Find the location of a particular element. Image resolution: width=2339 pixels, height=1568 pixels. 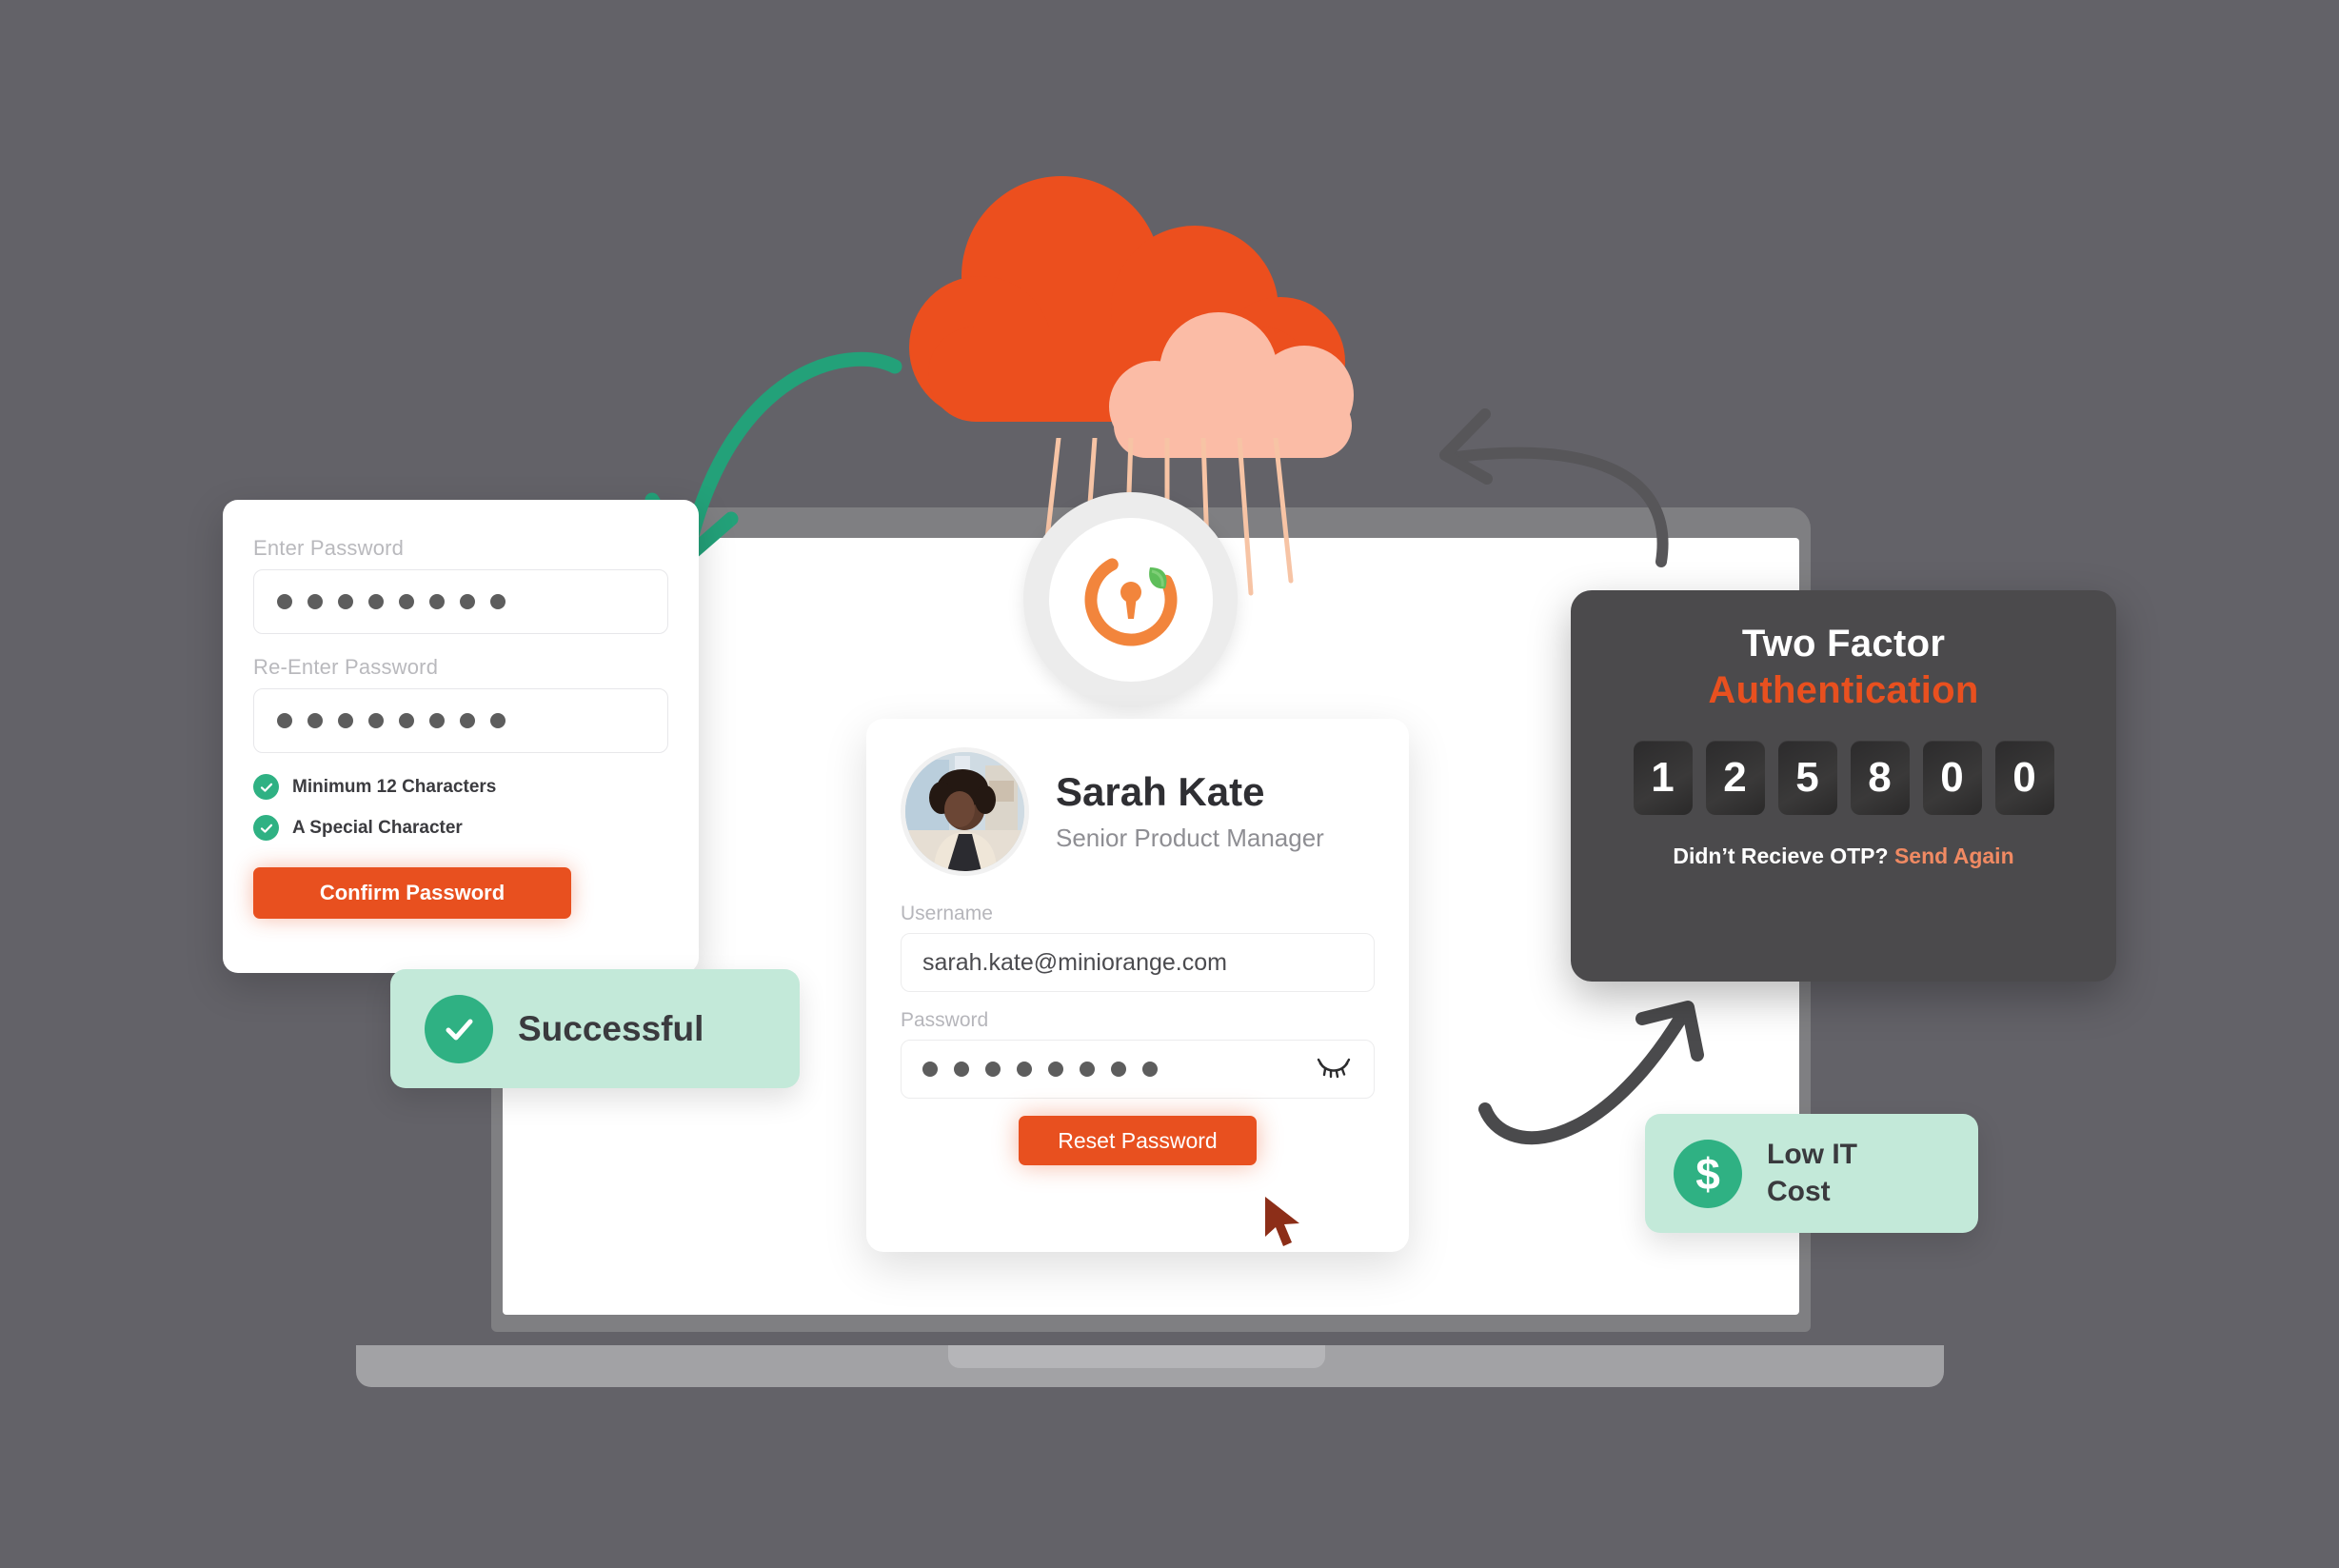

send-again-link: Send Again is located at coordinates (1954, 856).